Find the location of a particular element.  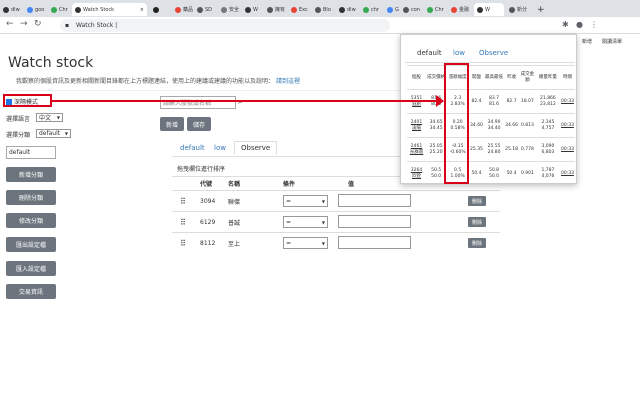

browser-toolbar: ← → ↻ ▪ Watch Stock | ✱ ● ⋮ is located at coordinates (320, 25).